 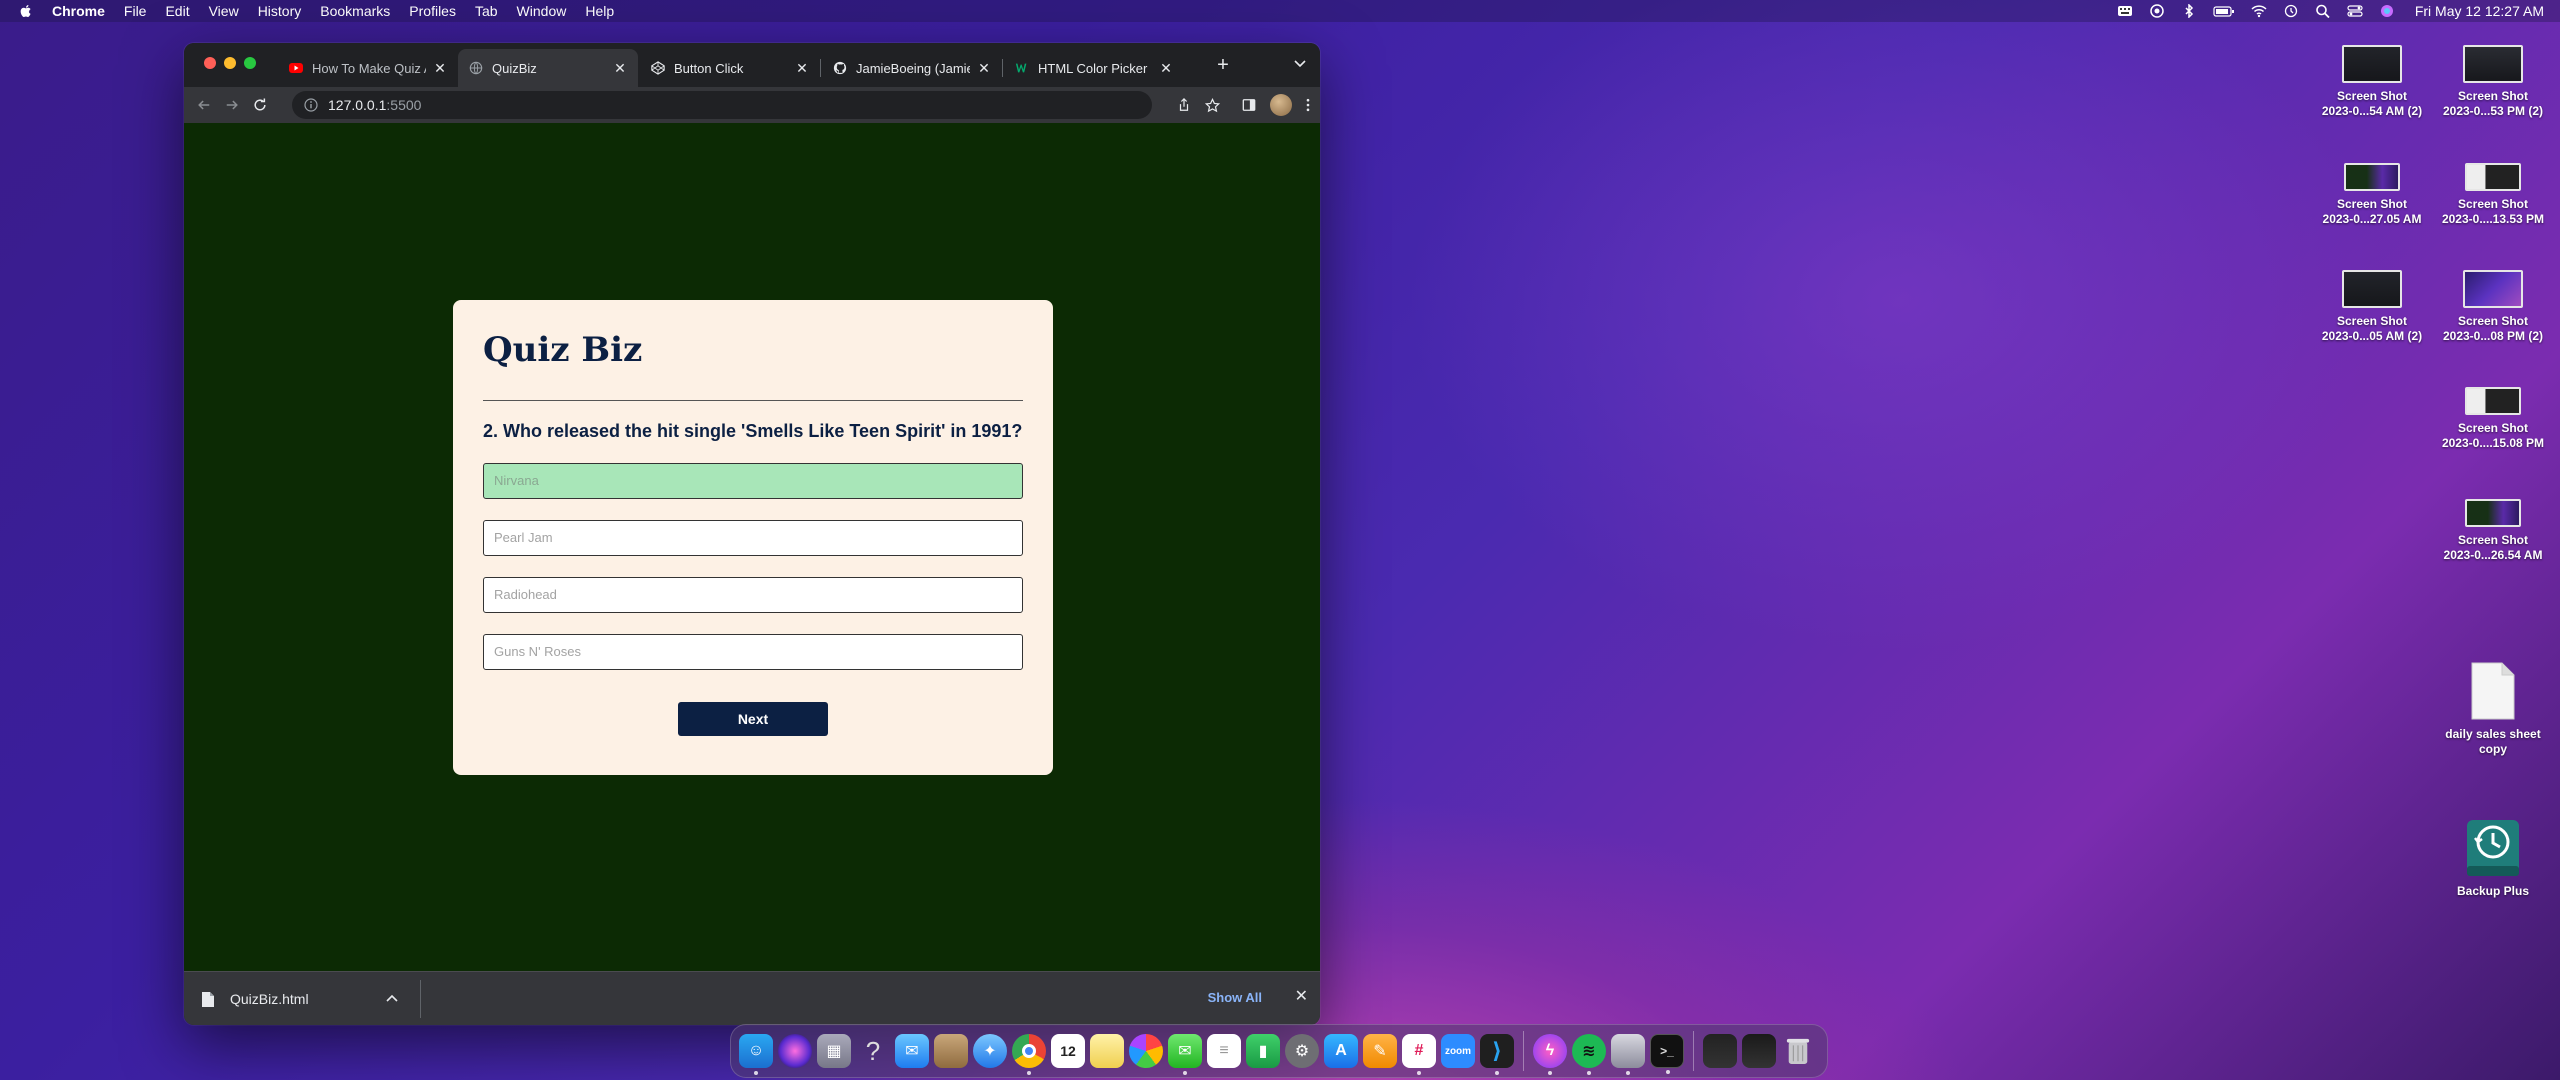 What do you see at coordinates (1068, 1051) in the screenshot?
I see `calendar-icon: 12` at bounding box center [1068, 1051].